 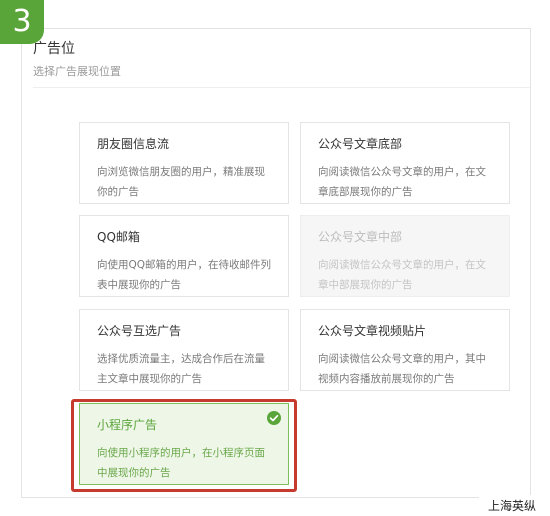 I want to click on placement-card-title: 公众号文章中部, so click(x=360, y=237).